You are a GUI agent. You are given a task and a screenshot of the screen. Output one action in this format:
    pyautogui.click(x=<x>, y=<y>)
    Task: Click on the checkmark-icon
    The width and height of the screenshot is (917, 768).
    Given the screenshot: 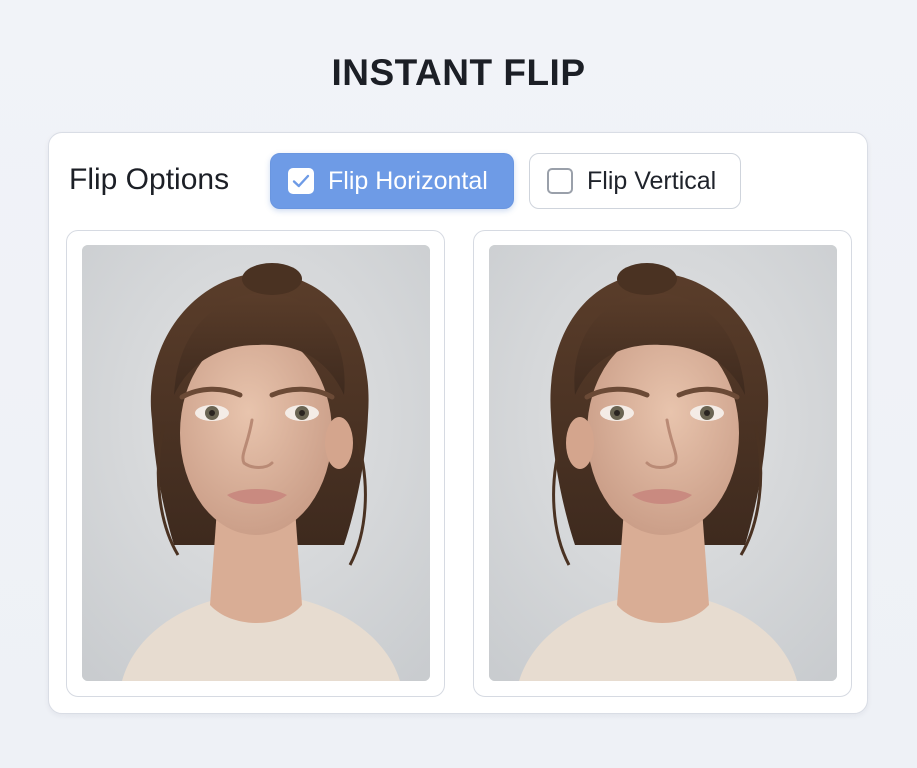 What is the action you would take?
    pyautogui.click(x=301, y=181)
    